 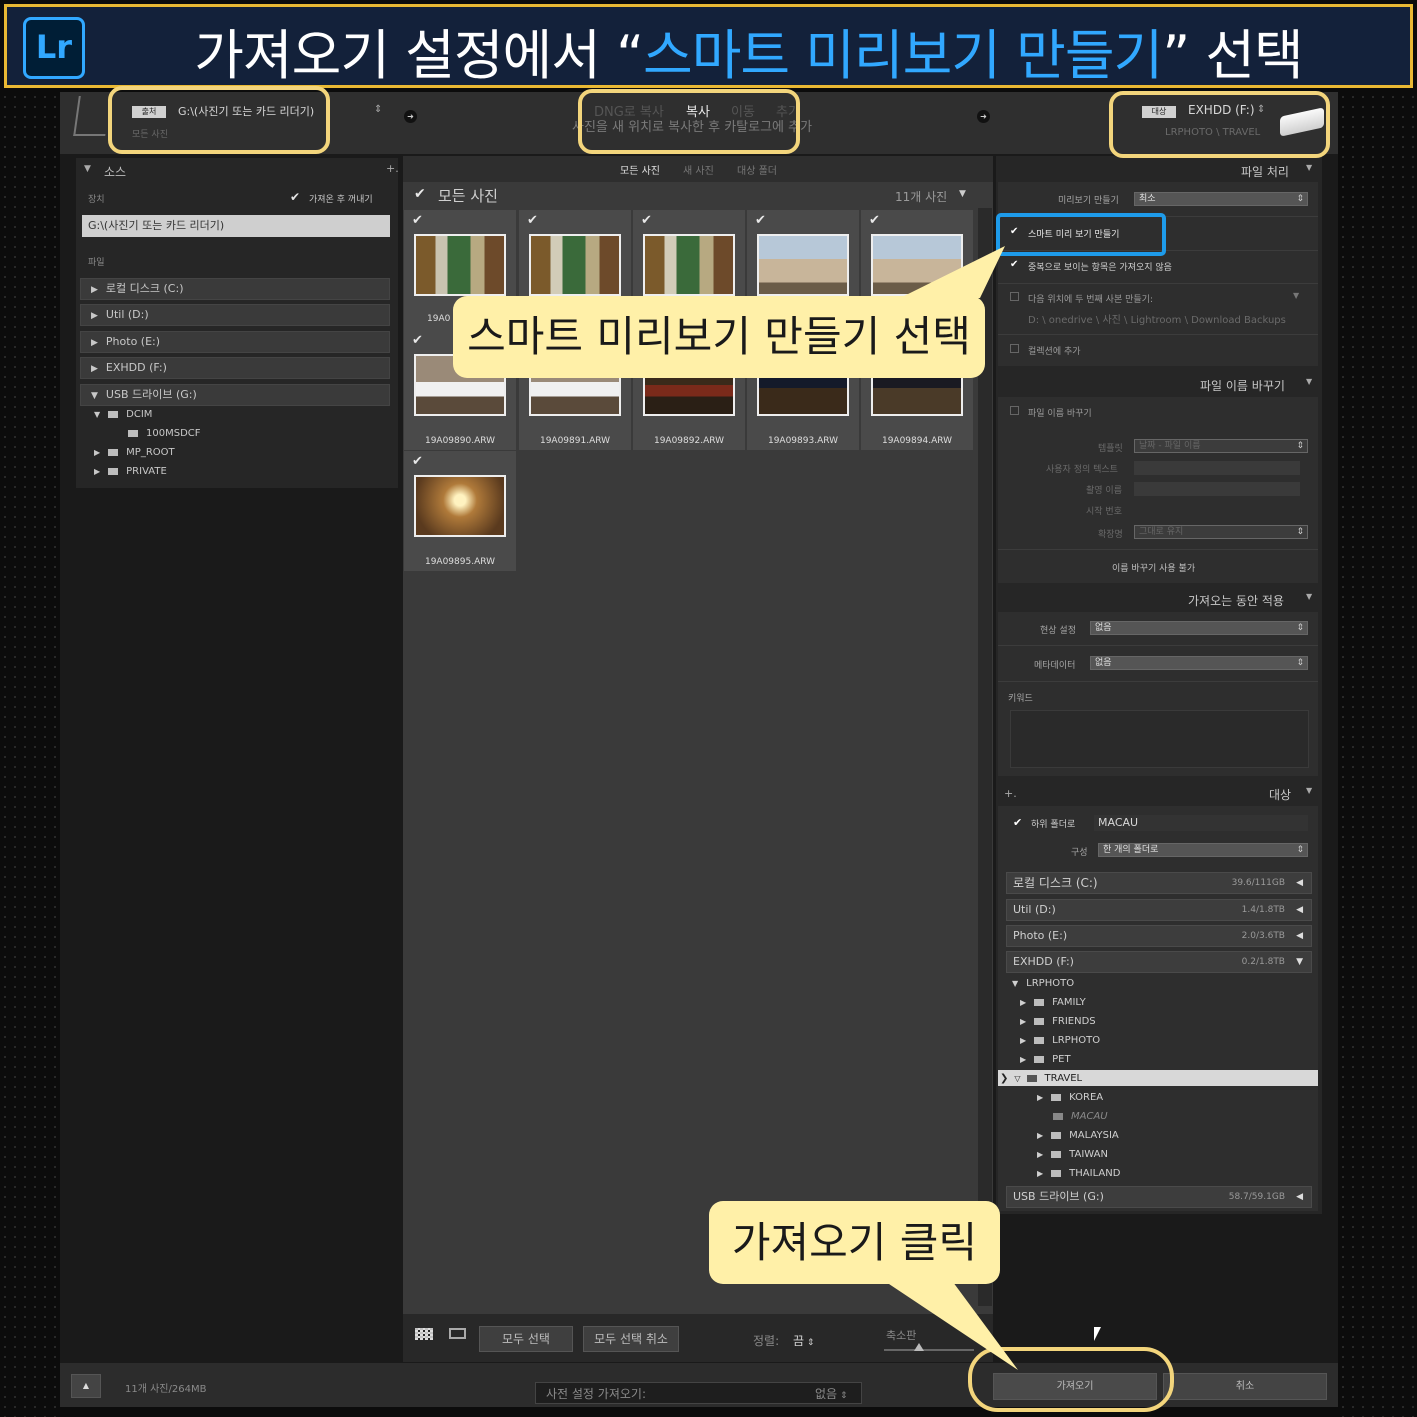 What do you see at coordinates (164, 433) in the screenshot?
I see `source-tree-100msdcf: 100MSDCF` at bounding box center [164, 433].